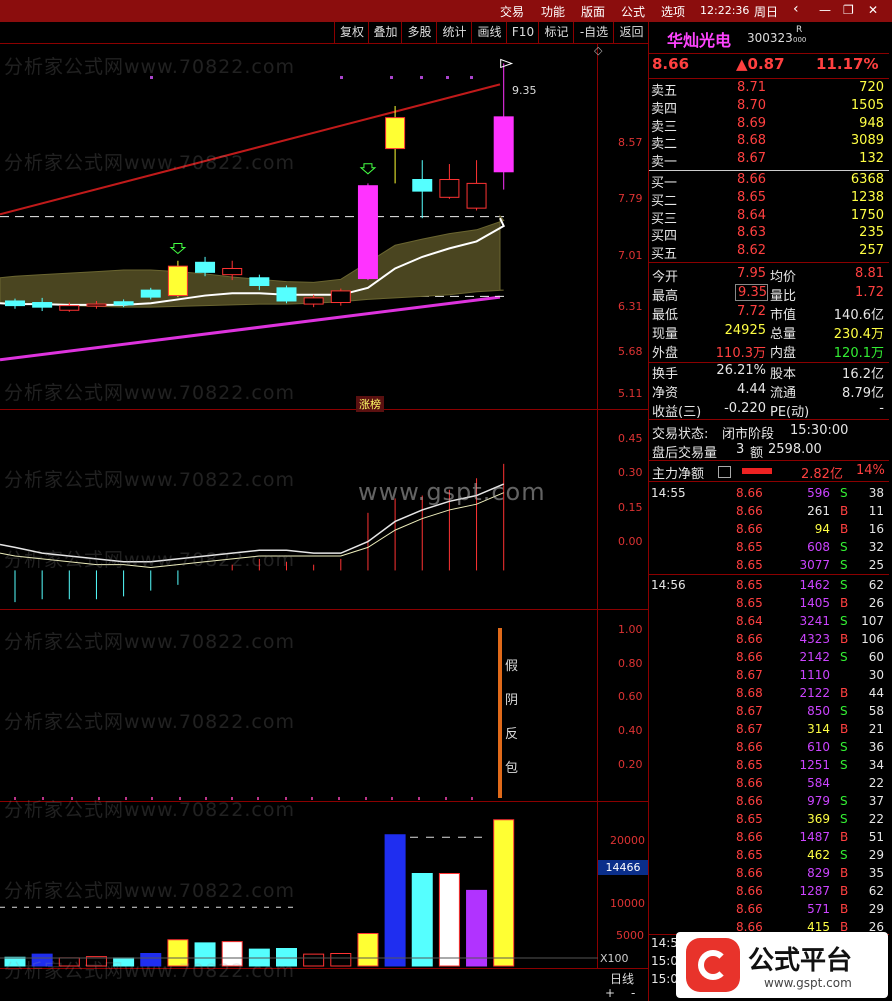 The height and width of the screenshot is (1001, 892). I want to click on zoom-out-button: -, so click(633, 993).